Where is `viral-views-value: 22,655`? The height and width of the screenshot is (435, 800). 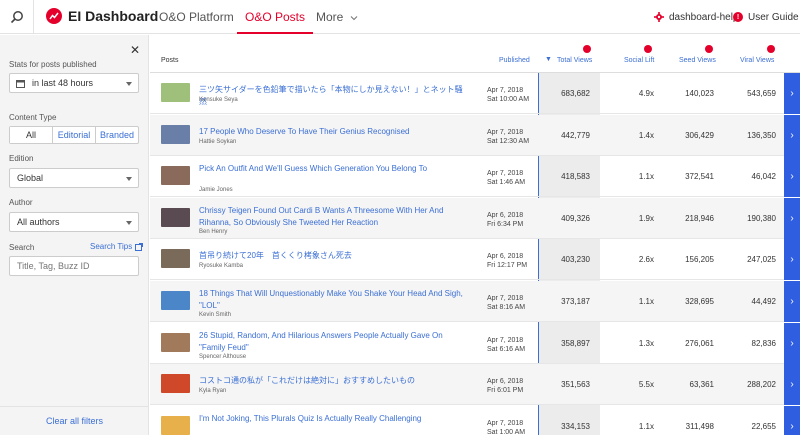 viral-views-value: 22,655 is located at coordinates (763, 426).